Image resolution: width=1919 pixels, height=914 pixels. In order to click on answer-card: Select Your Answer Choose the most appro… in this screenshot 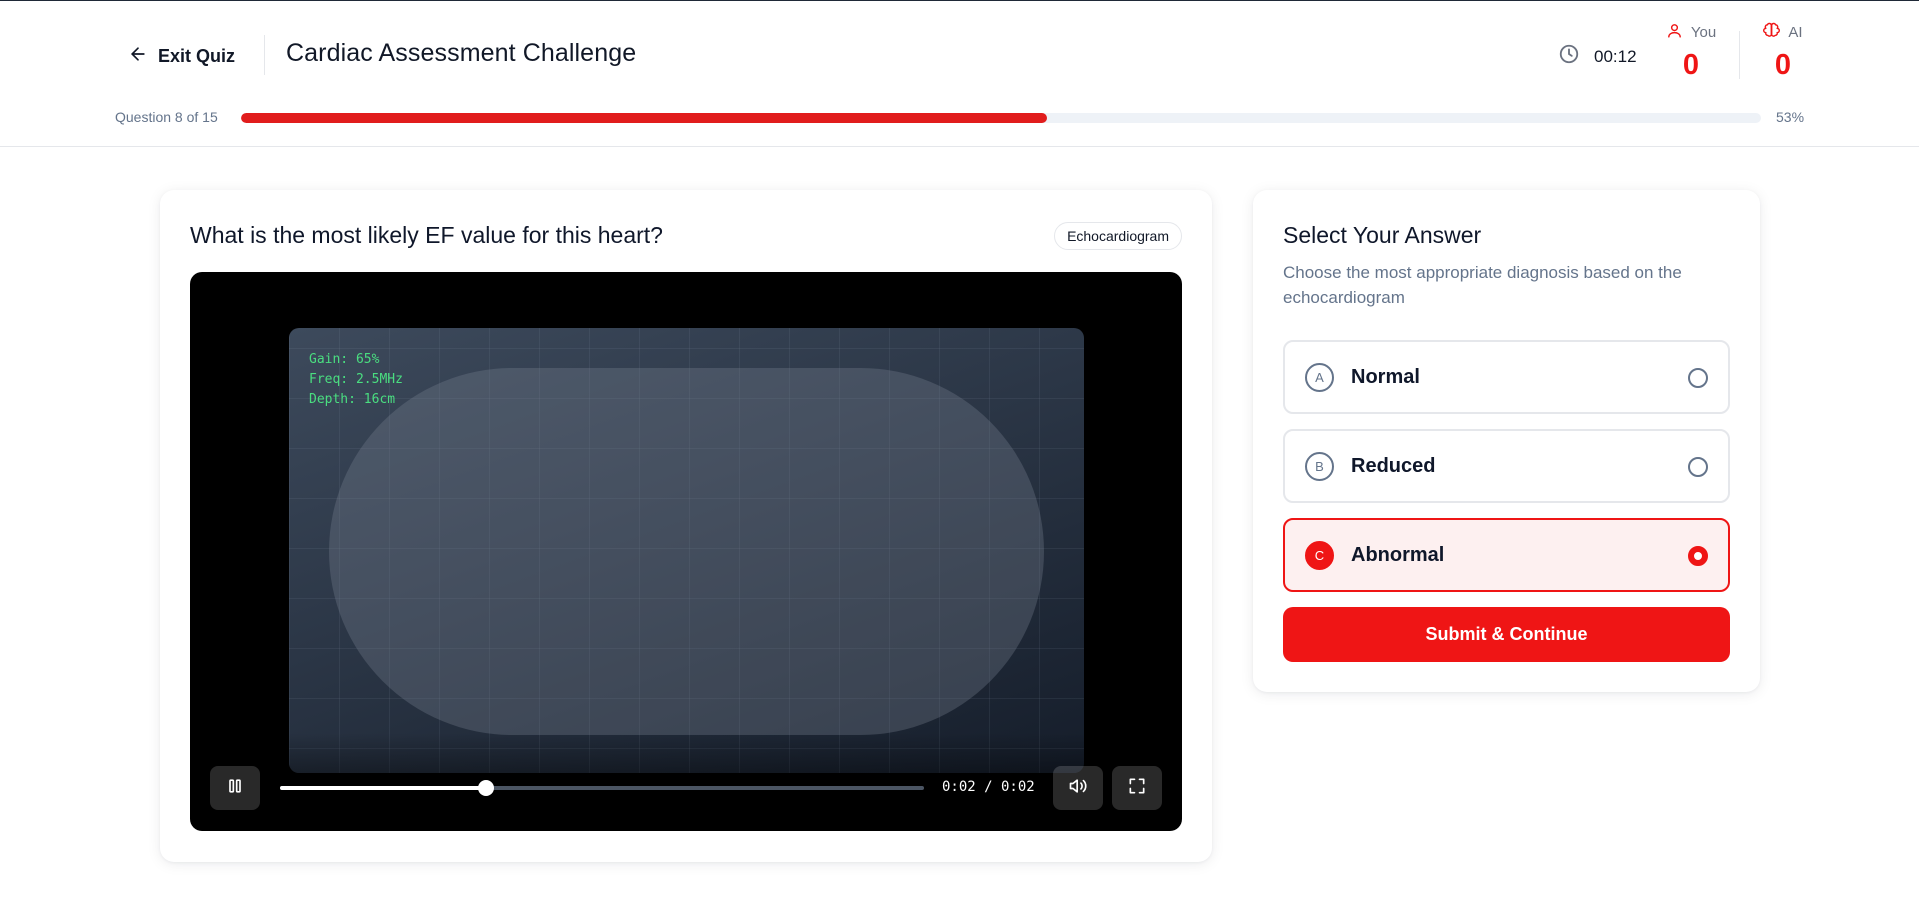, I will do `click(1506, 441)`.